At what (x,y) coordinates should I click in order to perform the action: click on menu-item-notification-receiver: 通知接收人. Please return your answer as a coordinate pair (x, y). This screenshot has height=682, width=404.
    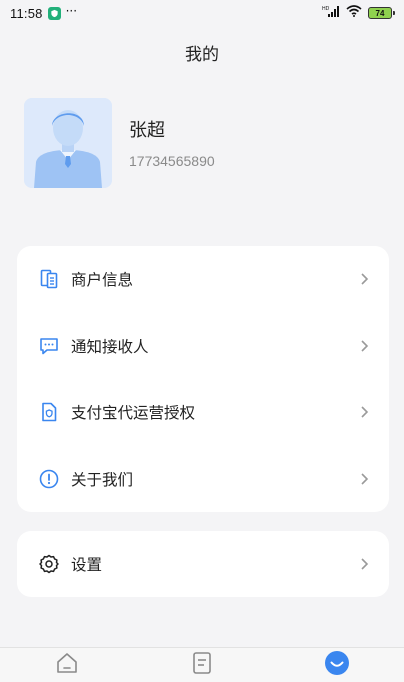
    Looking at the image, I should click on (203, 346).